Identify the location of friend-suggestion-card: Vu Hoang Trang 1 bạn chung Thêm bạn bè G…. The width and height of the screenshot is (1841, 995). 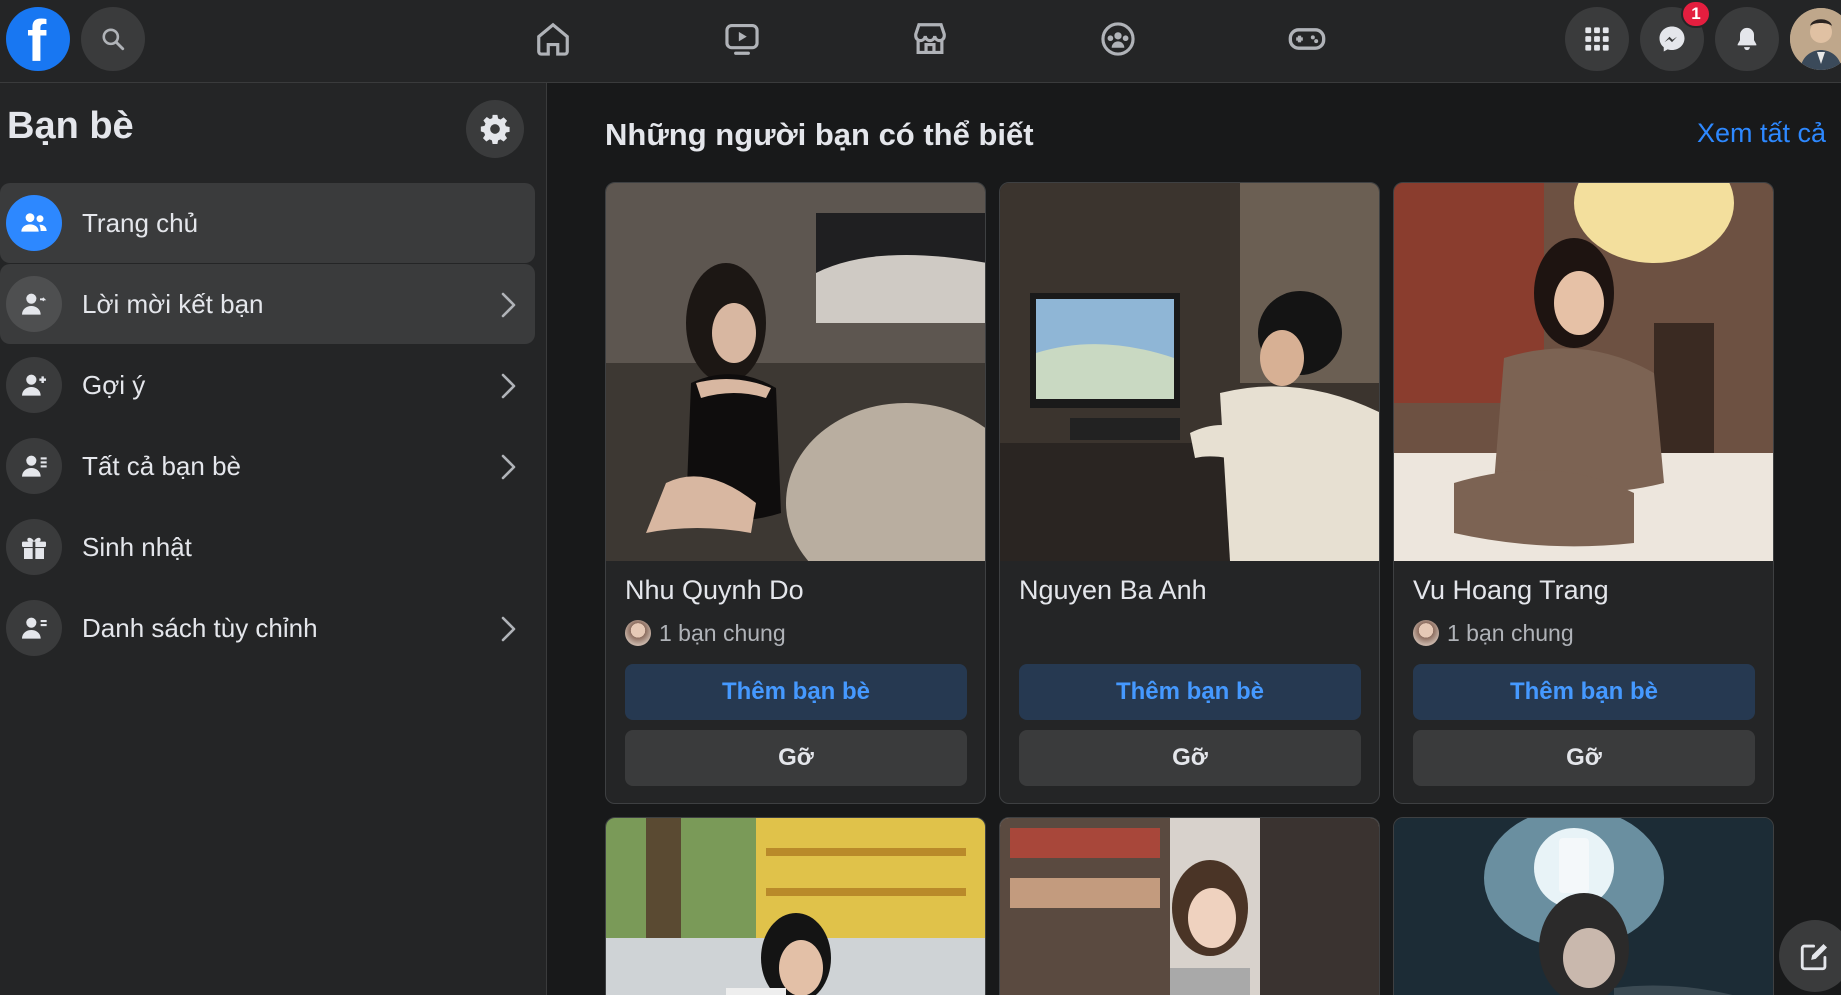
(1583, 493).